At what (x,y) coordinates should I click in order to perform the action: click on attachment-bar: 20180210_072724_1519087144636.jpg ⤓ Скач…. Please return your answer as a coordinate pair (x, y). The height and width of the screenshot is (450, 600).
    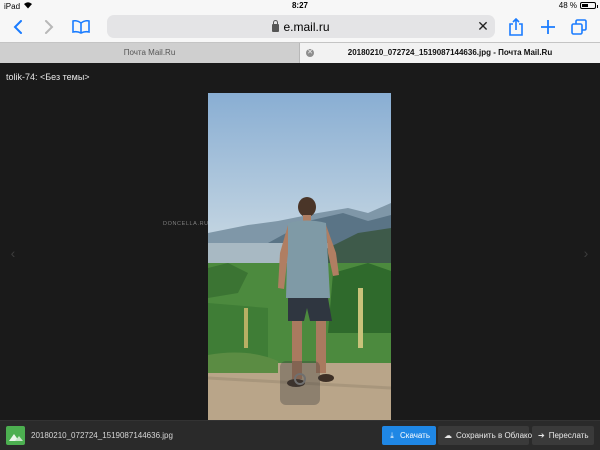
    Looking at the image, I should click on (300, 435).